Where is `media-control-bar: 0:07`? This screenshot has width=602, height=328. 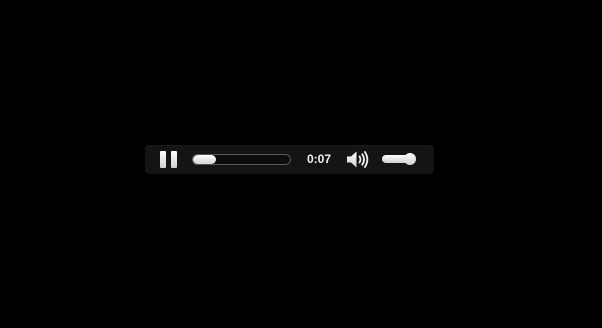 media-control-bar: 0:07 is located at coordinates (289, 159).